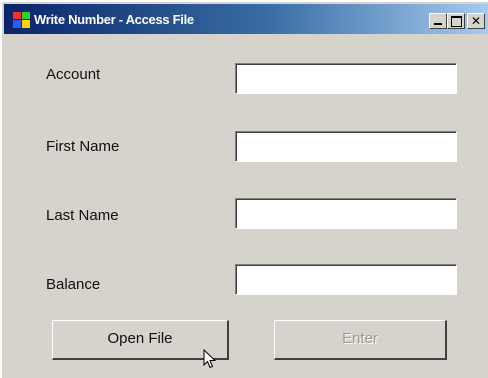 The width and height of the screenshot is (488, 378). I want to click on close-icon: ✕, so click(476, 21).